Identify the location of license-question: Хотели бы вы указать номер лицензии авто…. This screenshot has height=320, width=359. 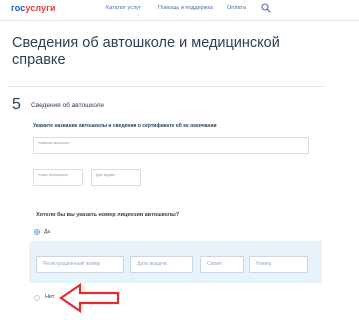
(108, 215).